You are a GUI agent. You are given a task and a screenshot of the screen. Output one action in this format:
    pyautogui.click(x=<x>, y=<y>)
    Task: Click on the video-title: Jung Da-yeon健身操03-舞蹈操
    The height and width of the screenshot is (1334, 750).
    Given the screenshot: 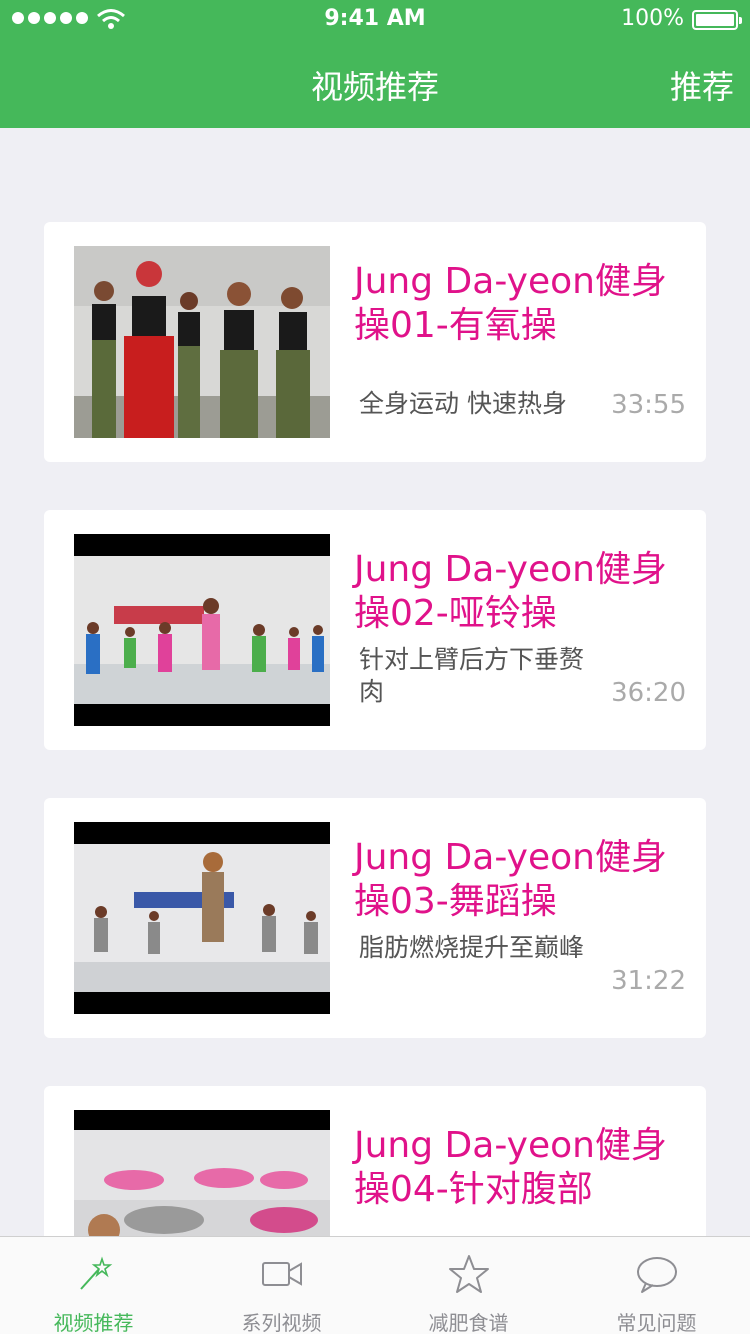 What is the action you would take?
    pyautogui.click(x=510, y=879)
    